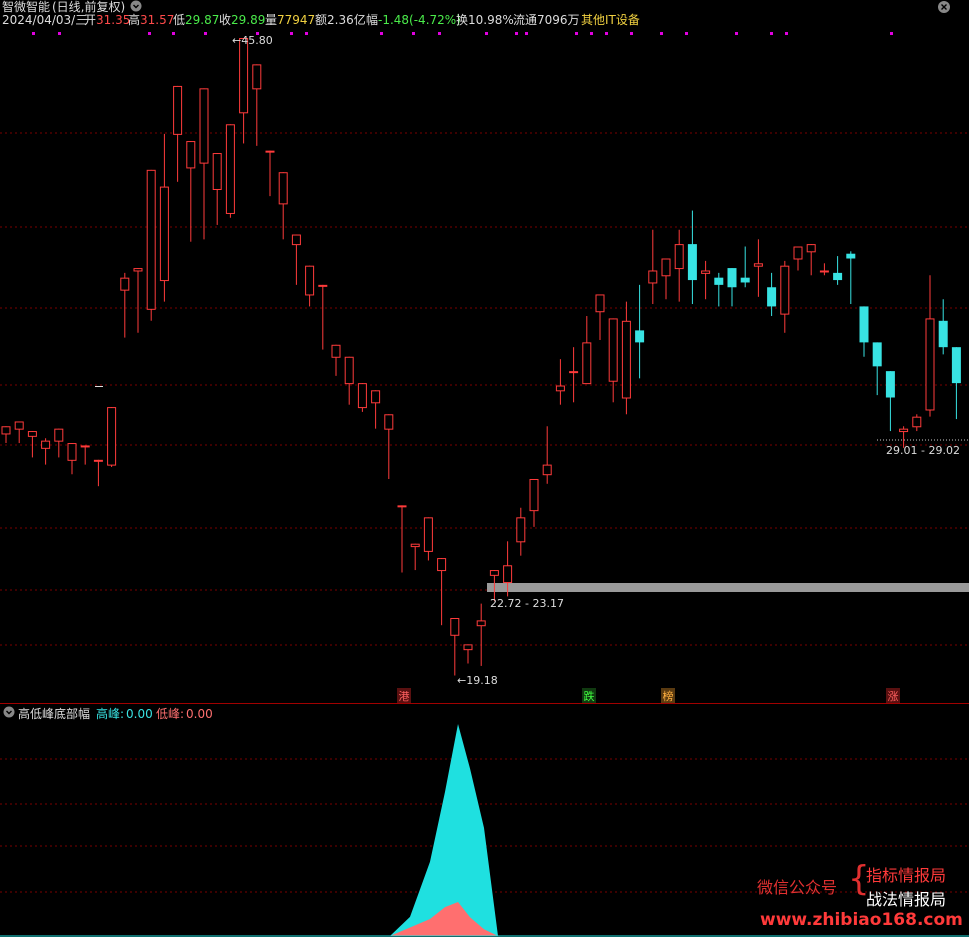  Describe the element at coordinates (923, 450) in the screenshot. I see `right-range-label: 29.01 - 29.02` at that location.